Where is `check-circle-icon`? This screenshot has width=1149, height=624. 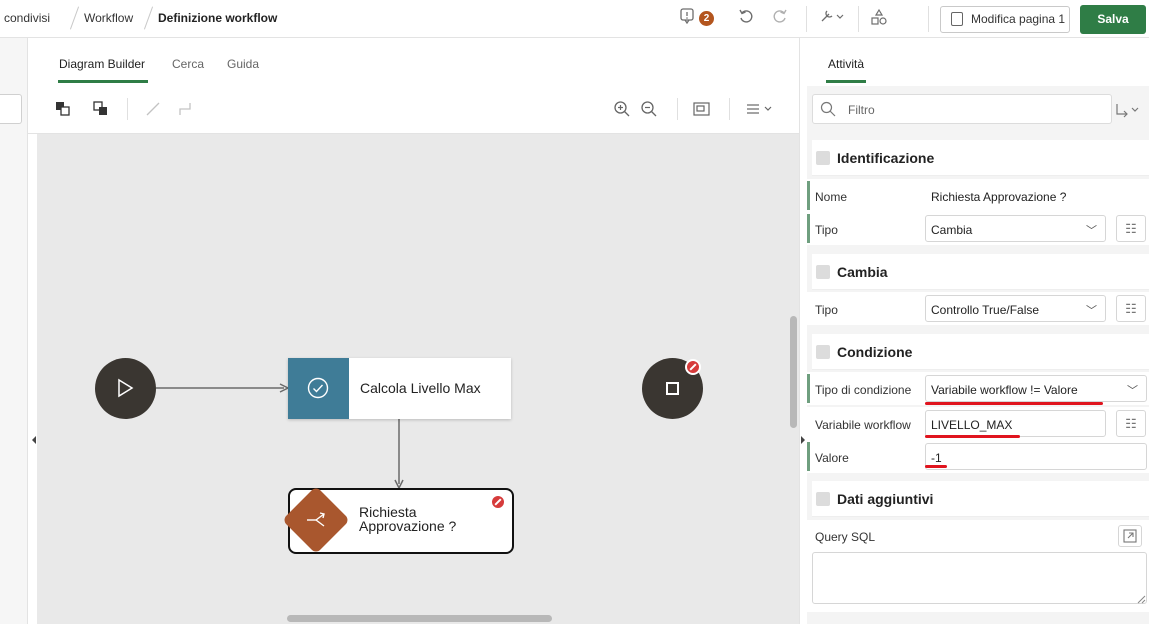
check-circle-icon is located at coordinates (318, 389).